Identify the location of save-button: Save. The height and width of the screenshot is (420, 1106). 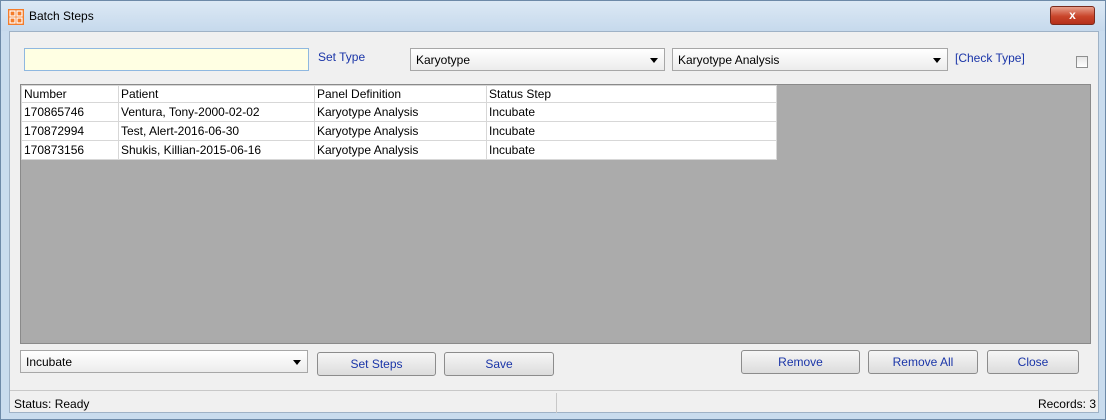
(499, 364).